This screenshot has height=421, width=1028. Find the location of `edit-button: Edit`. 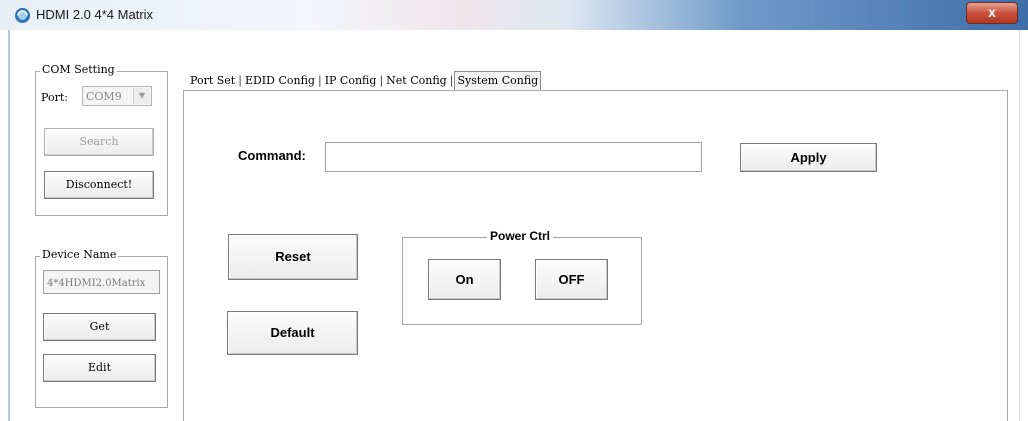

edit-button: Edit is located at coordinates (99, 368).